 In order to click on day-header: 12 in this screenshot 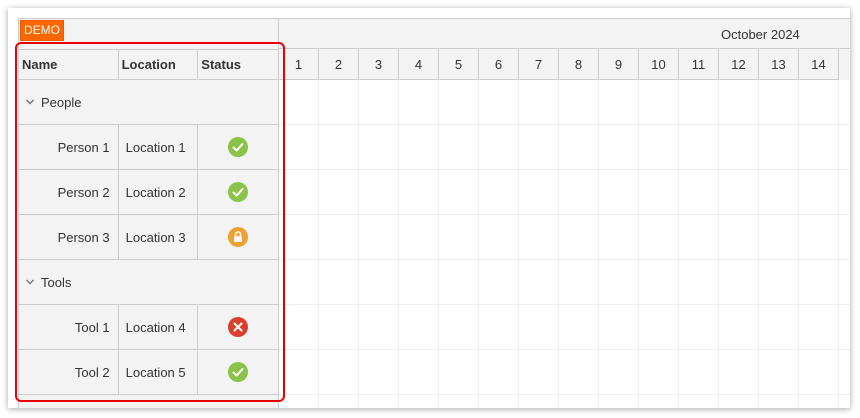, I will do `click(739, 64)`.